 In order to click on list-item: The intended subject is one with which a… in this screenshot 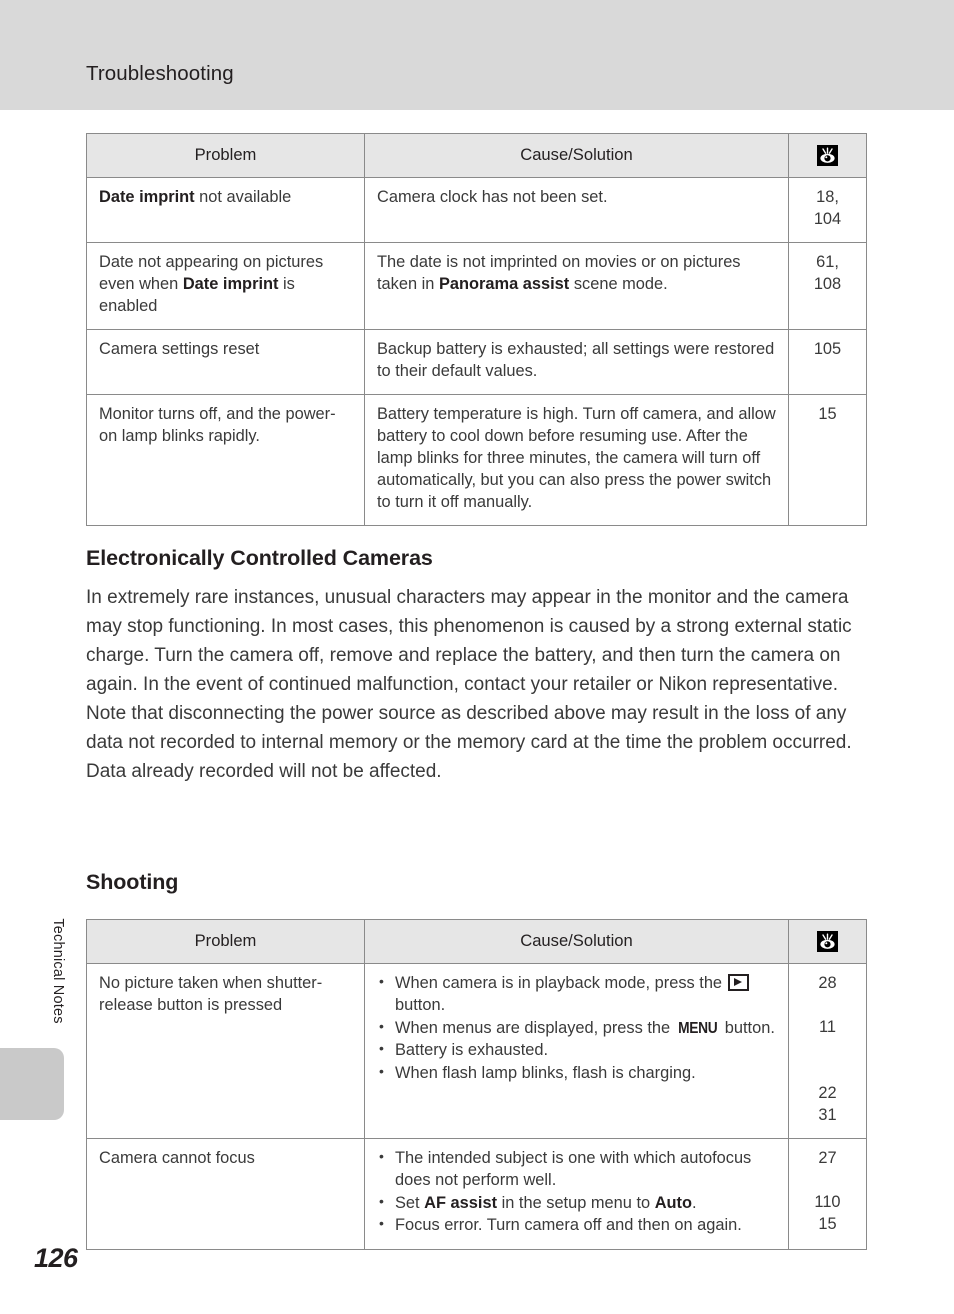, I will do `click(576, 1169)`.